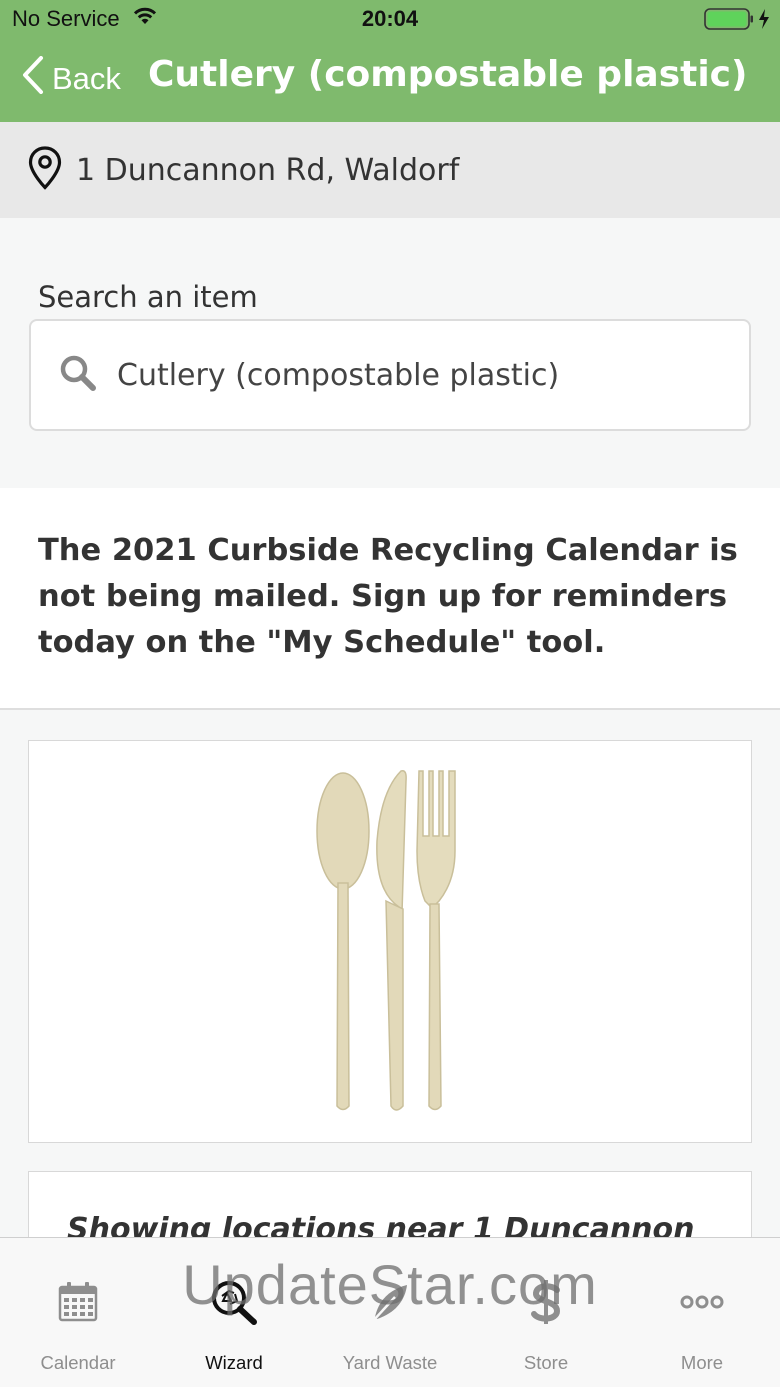 This screenshot has height=1387, width=780. I want to click on tab-more: More, so click(702, 1312).